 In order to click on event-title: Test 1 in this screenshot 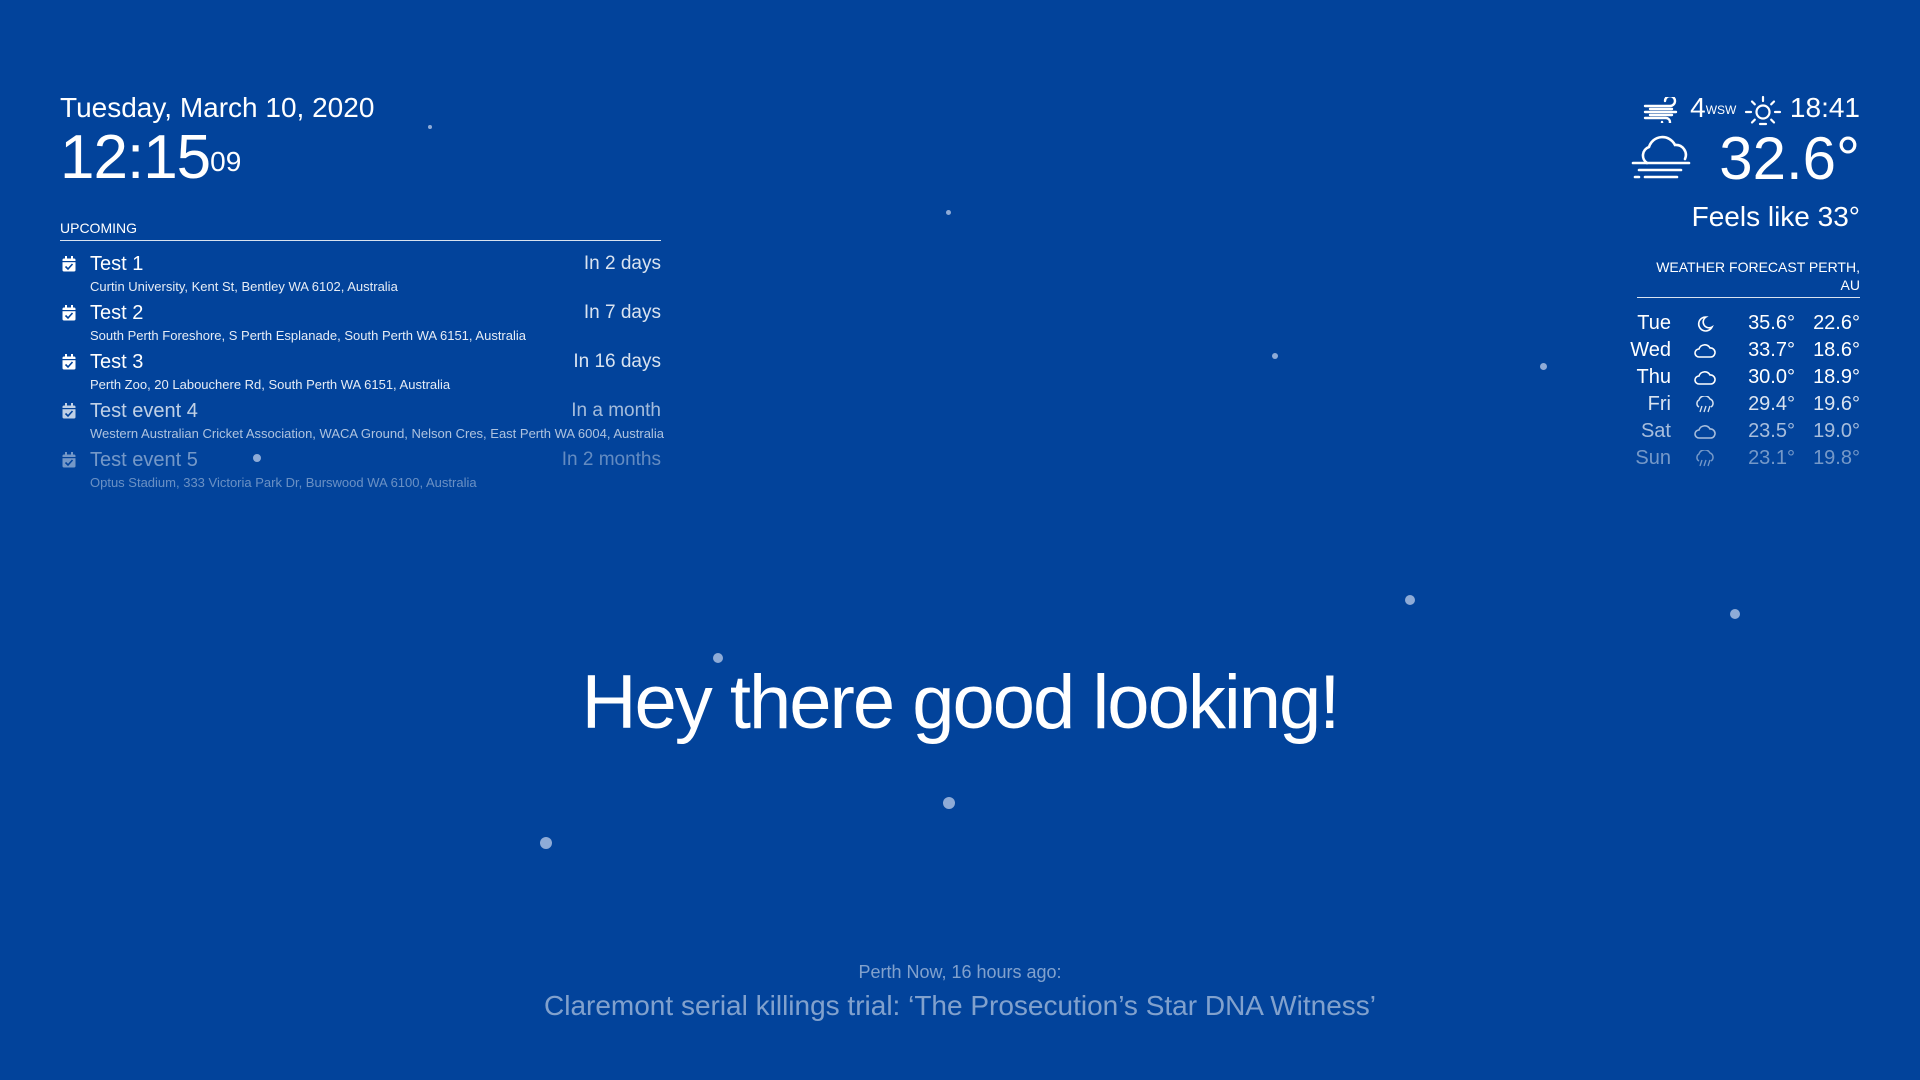, I will do `click(117, 264)`.